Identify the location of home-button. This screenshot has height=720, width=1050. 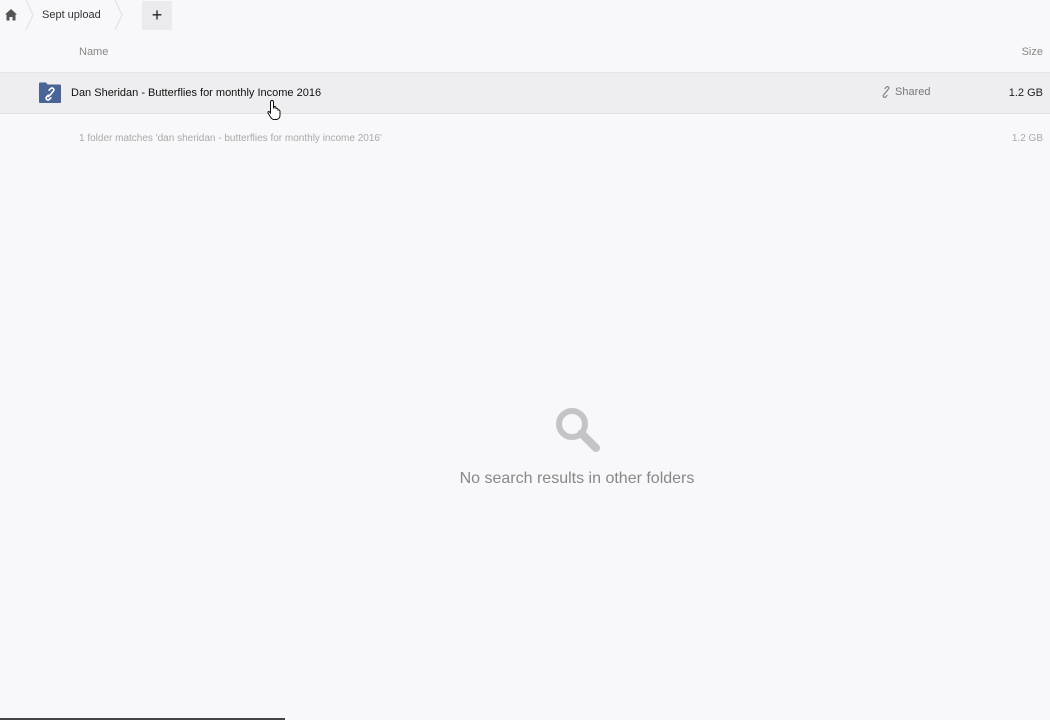
(11, 15).